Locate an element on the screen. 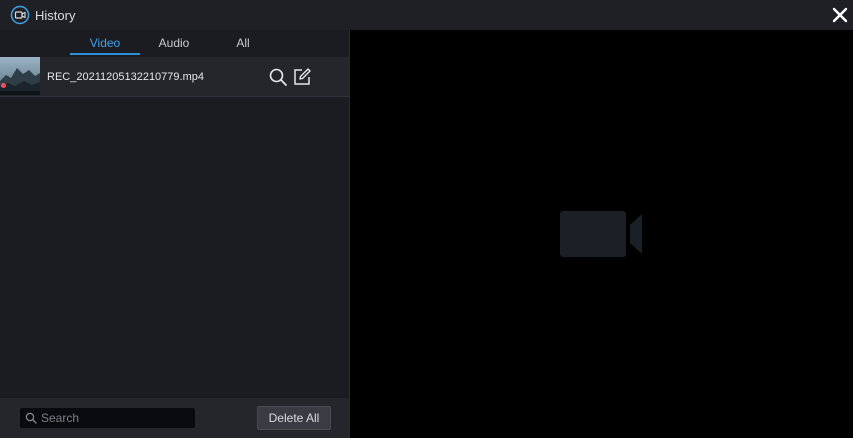 The height and width of the screenshot is (438, 853). close-icon is located at coordinates (840, 15).